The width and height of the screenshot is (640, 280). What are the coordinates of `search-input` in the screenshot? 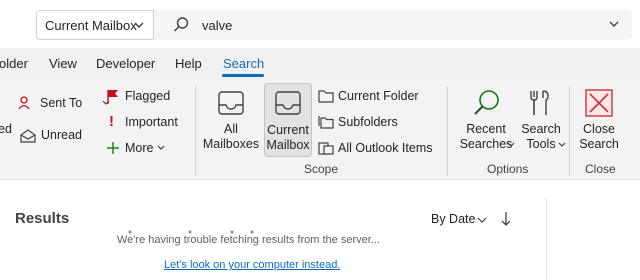 It's located at (392, 25).